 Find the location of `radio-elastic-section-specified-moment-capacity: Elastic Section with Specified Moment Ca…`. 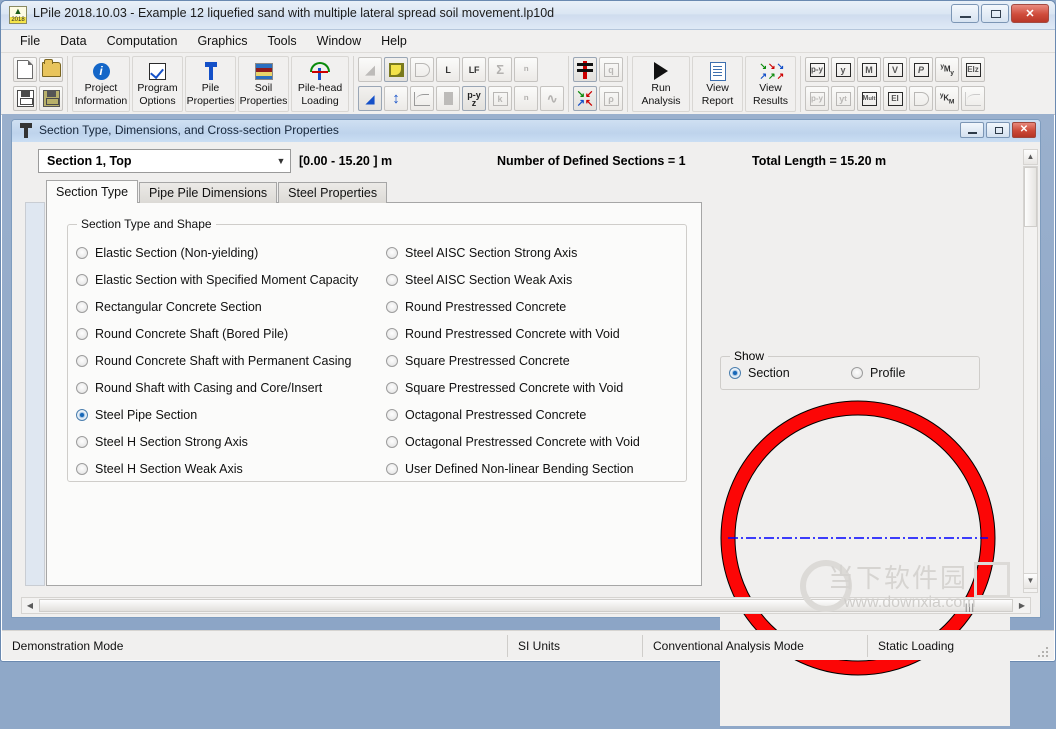

radio-elastic-section-specified-moment-capacity: Elastic Section with Specified Moment Ca… is located at coordinates (231, 279).